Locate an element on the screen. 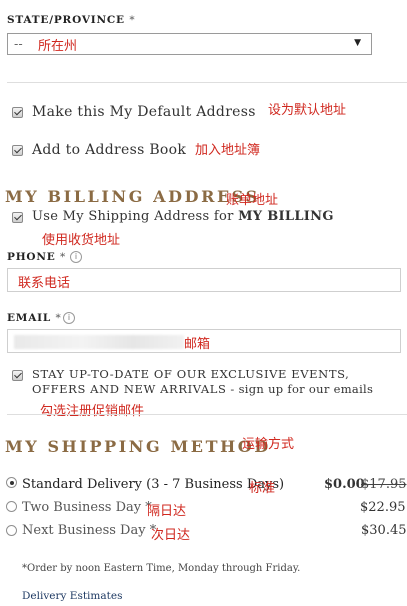  email-input: 邮箱 is located at coordinates (204, 341).